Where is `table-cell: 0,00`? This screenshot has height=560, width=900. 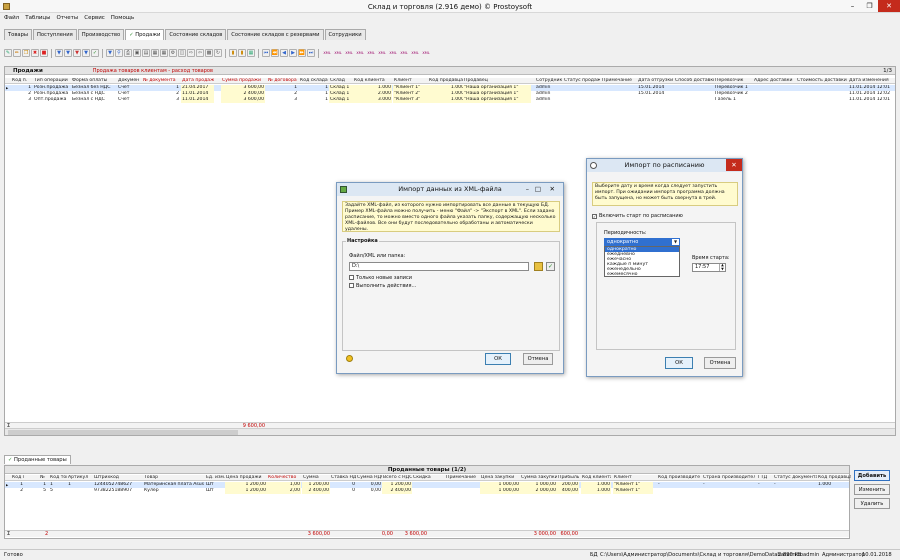
table-cell: 0,00 is located at coordinates (369, 491).